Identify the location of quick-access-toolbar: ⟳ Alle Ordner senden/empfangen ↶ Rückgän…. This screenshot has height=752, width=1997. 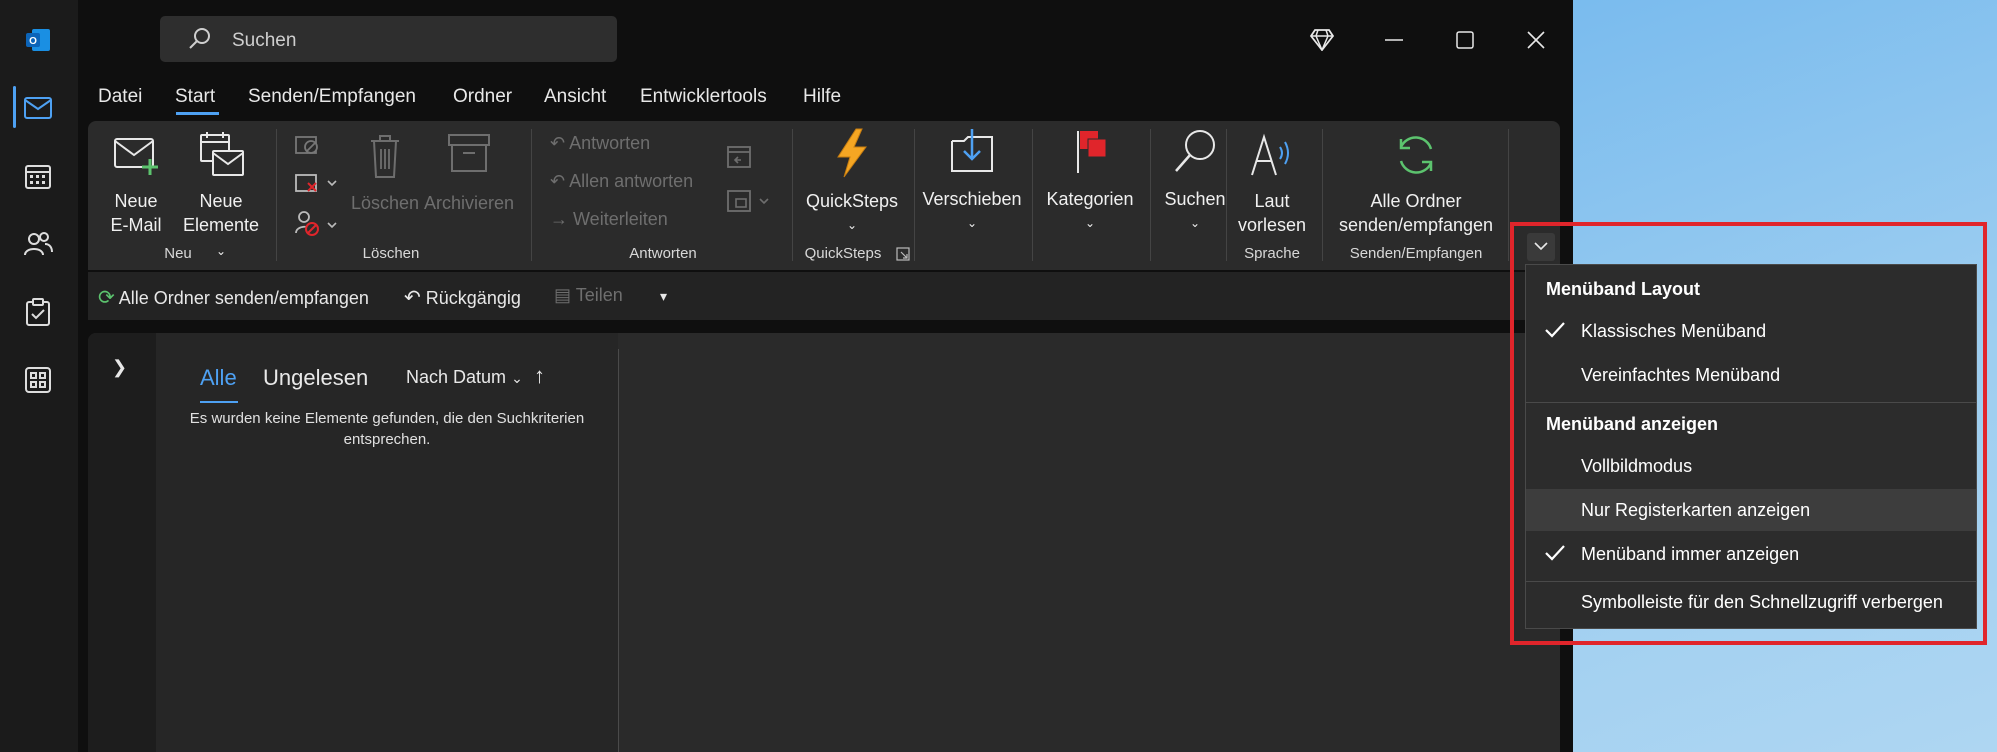
(824, 296).